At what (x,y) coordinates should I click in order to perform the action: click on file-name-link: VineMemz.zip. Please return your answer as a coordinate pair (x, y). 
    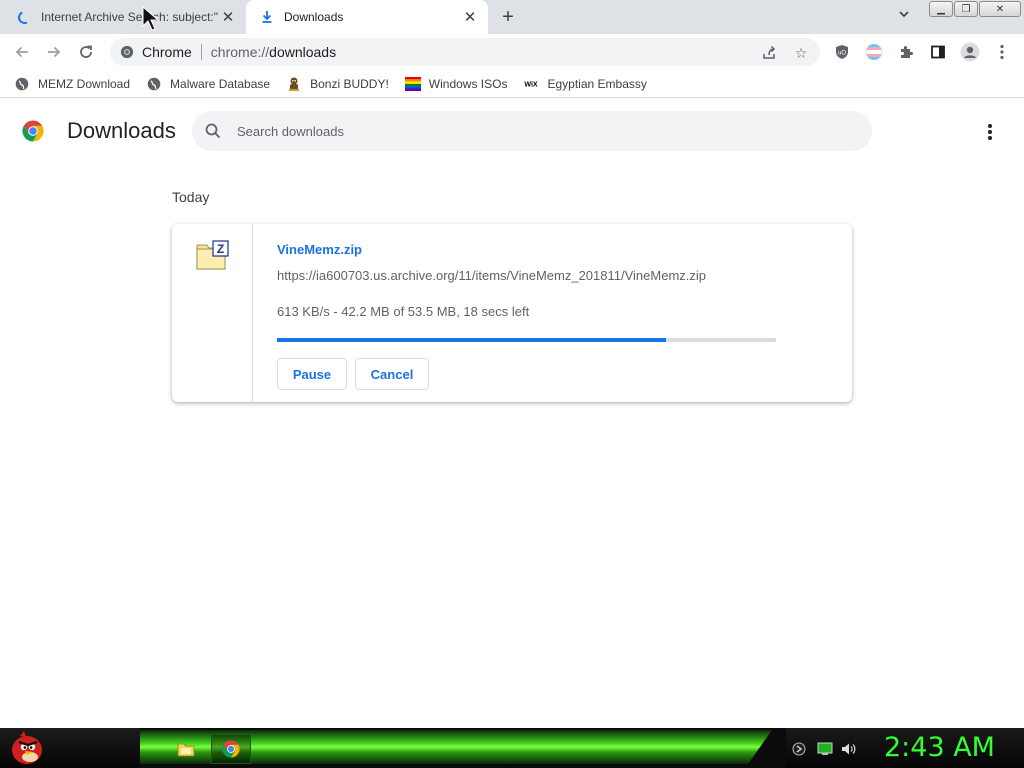
    Looking at the image, I should click on (319, 249).